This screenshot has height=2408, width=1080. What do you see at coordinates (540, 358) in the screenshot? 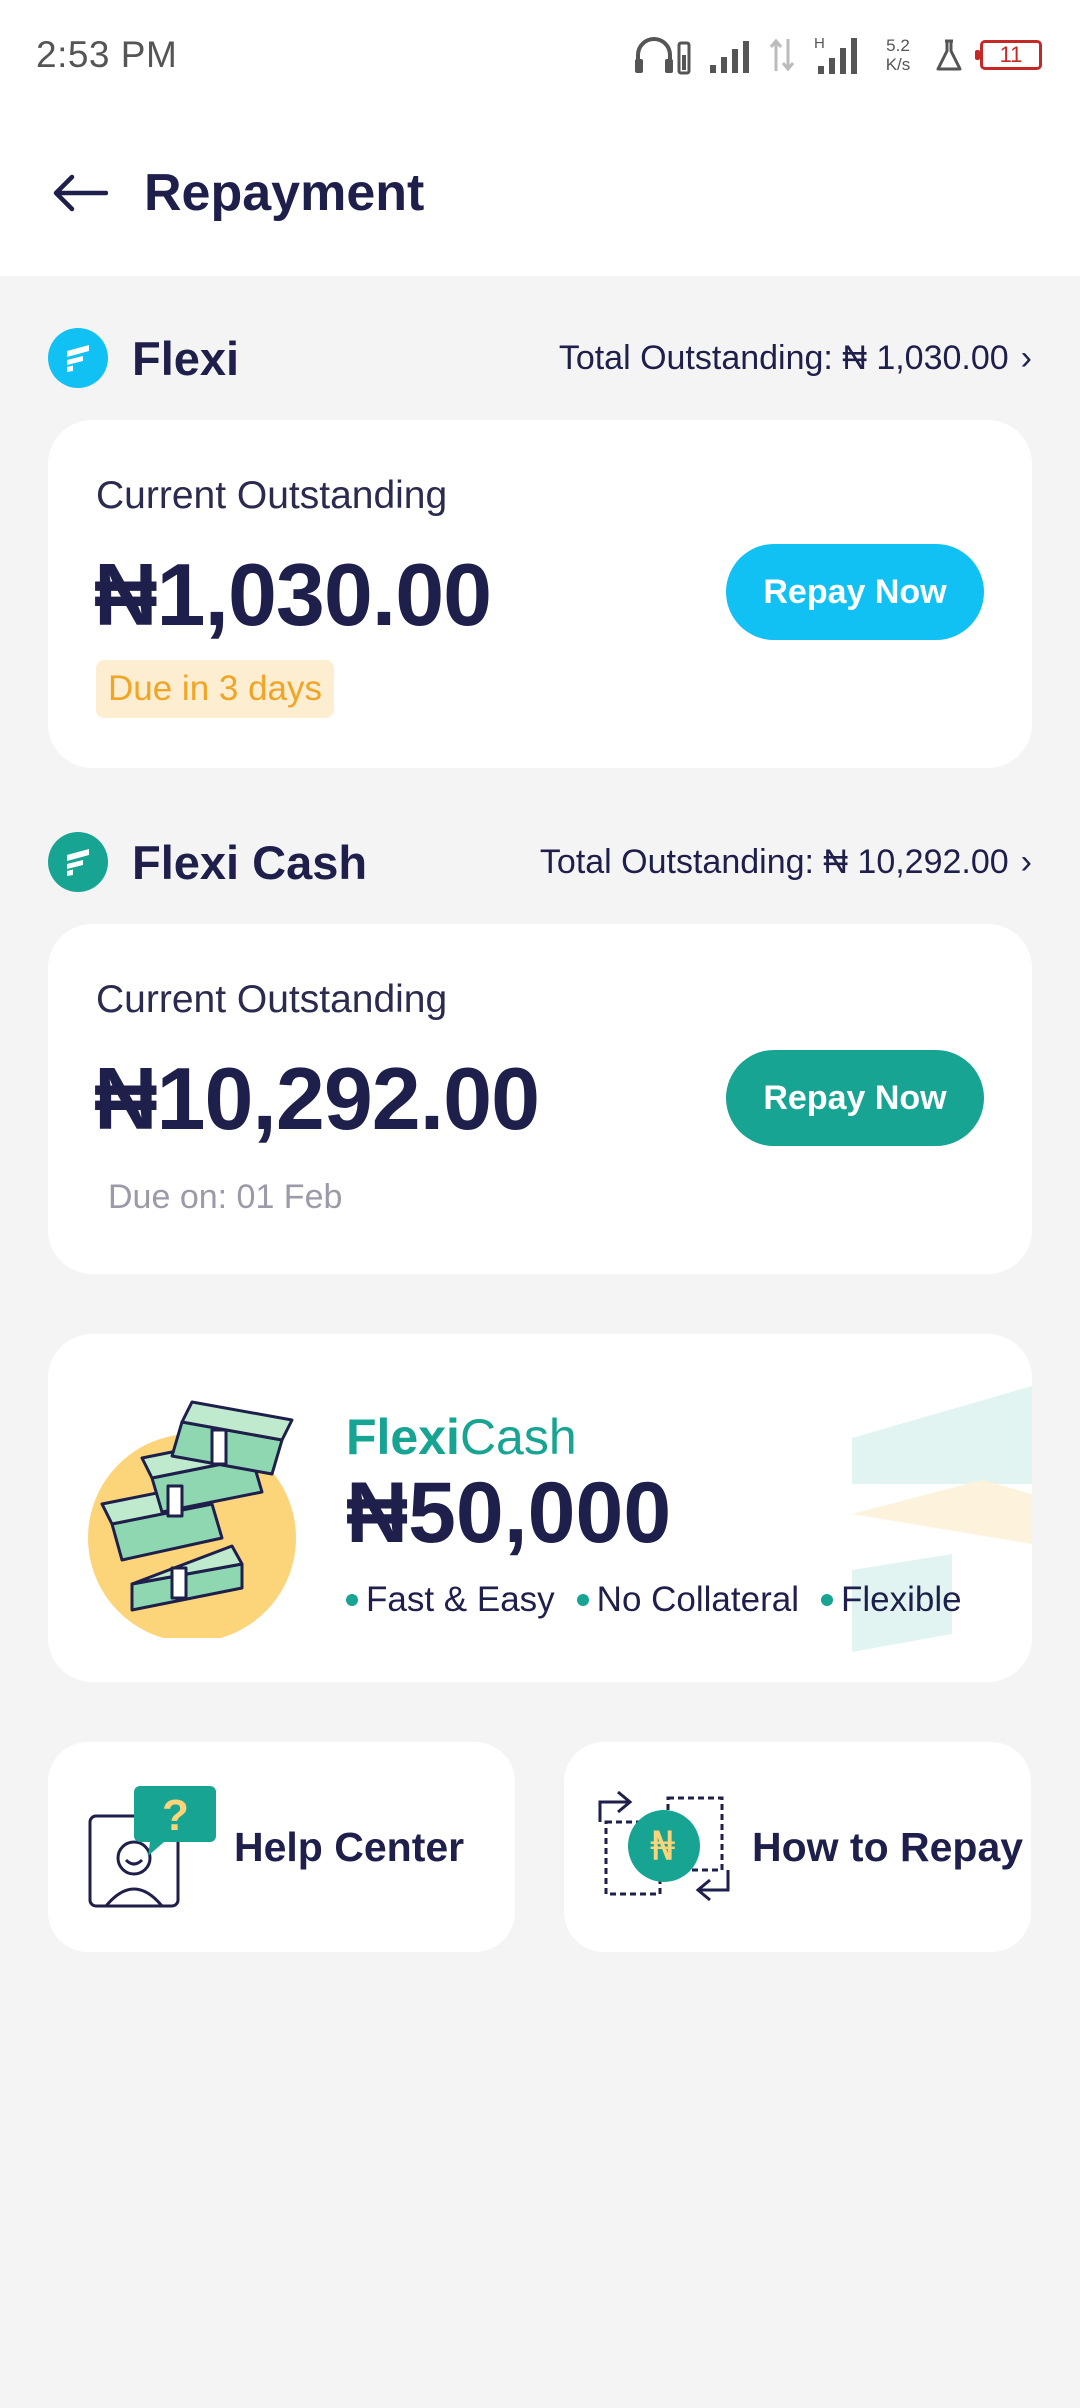
I see `flexi-section-header: Flexi Total Outstanding: ₦ 1,030.00 ›` at bounding box center [540, 358].